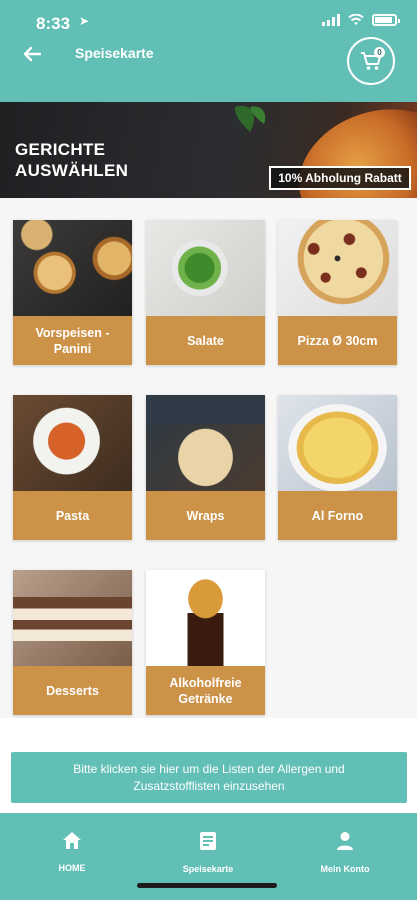 Image resolution: width=417 pixels, height=900 pixels. I want to click on home-indicator, so click(207, 885).